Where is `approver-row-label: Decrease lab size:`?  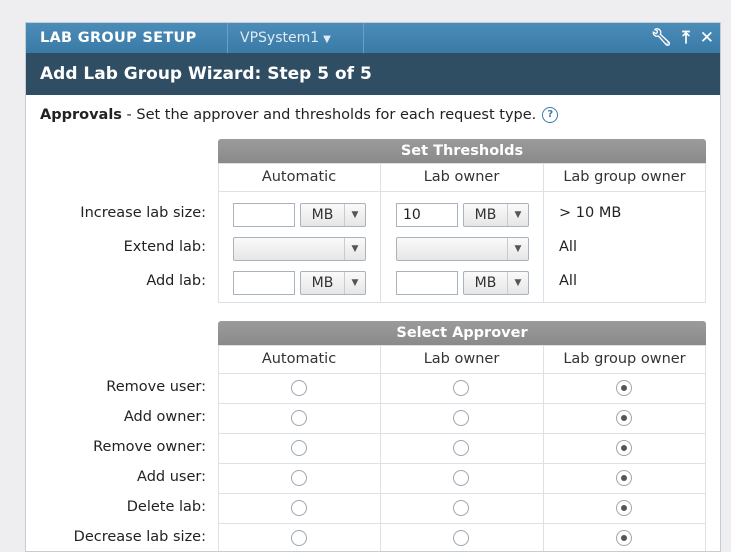 approver-row-label: Decrease lab size: is located at coordinates (139, 537).